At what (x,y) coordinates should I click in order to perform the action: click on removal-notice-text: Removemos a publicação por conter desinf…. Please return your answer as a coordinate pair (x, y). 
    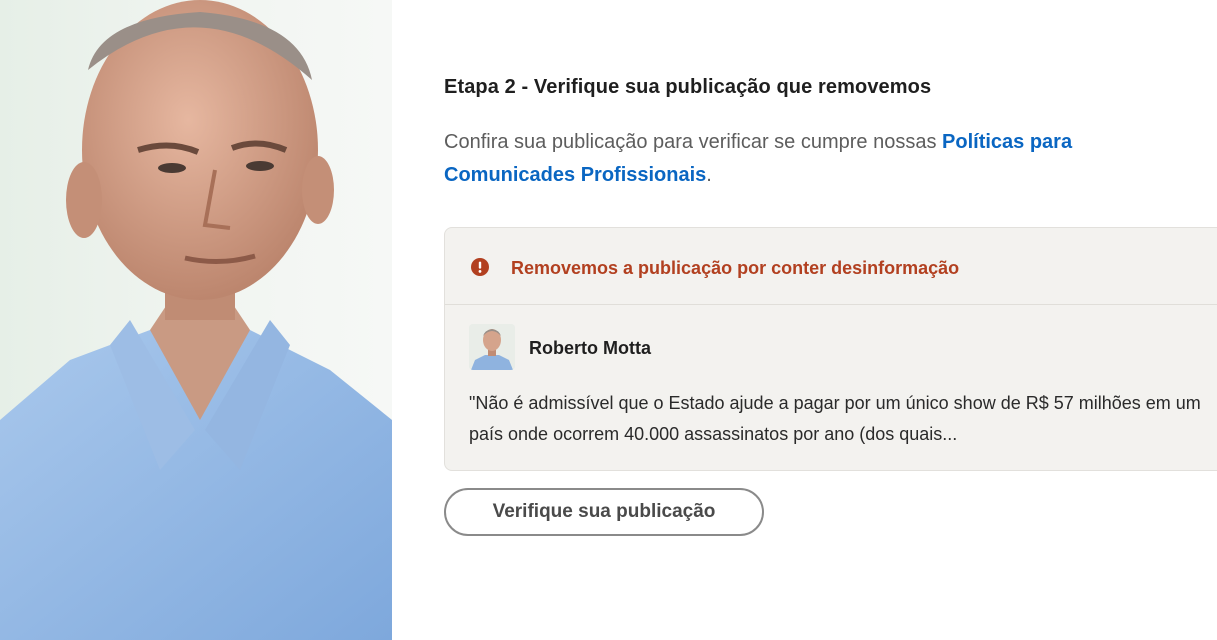
    Looking at the image, I should click on (735, 268).